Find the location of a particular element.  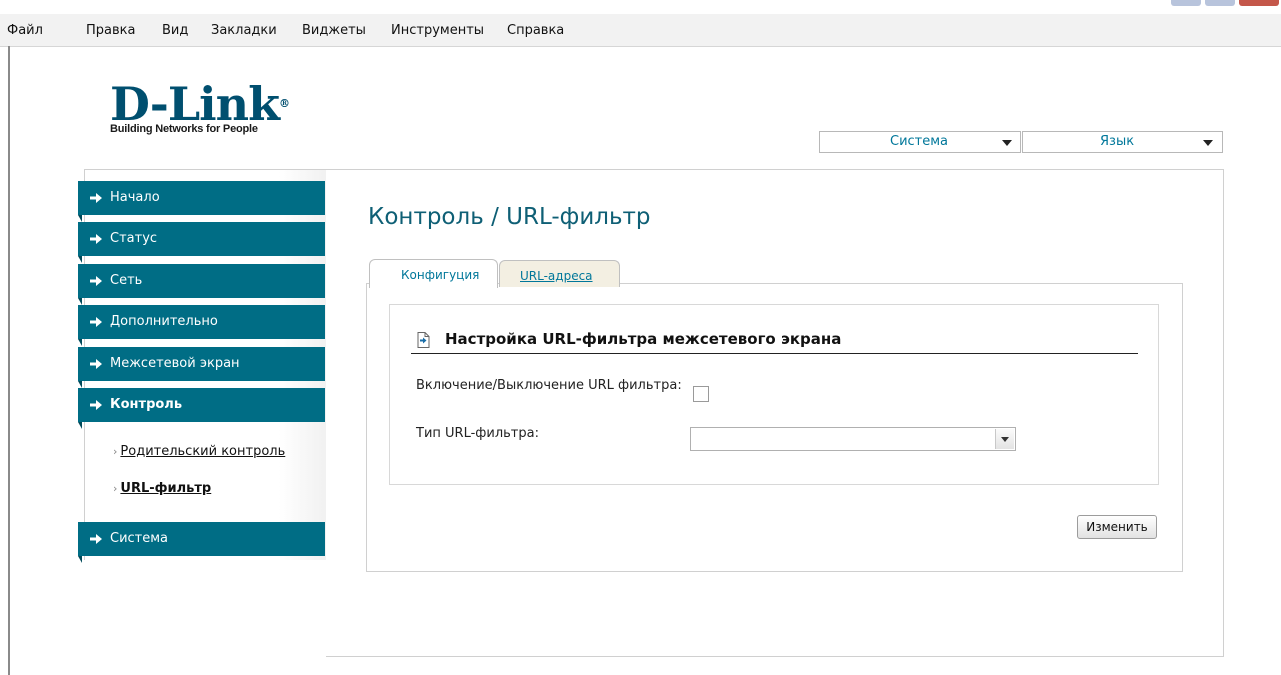

menu-tools: Инструменты is located at coordinates (437, 30).